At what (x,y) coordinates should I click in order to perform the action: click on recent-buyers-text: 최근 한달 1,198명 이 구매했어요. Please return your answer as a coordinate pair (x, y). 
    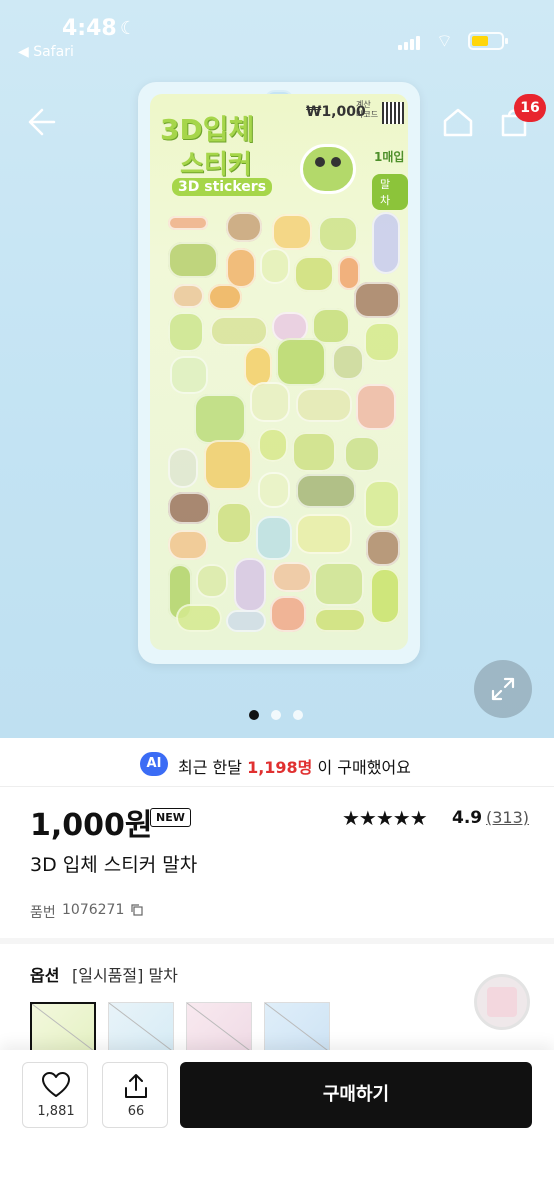
    Looking at the image, I should click on (294, 766).